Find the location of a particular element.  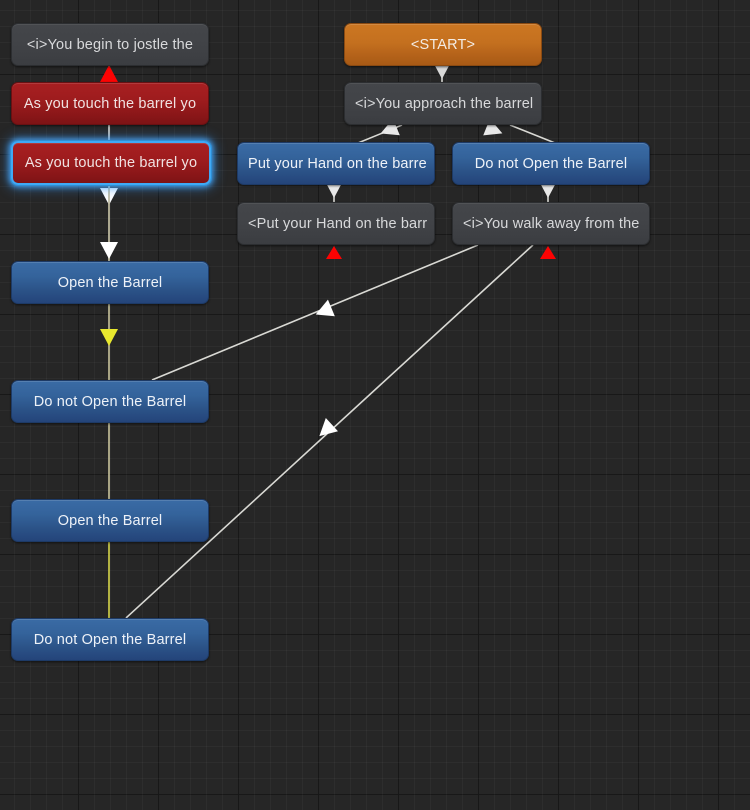

node-label: <START> is located at coordinates (443, 44).